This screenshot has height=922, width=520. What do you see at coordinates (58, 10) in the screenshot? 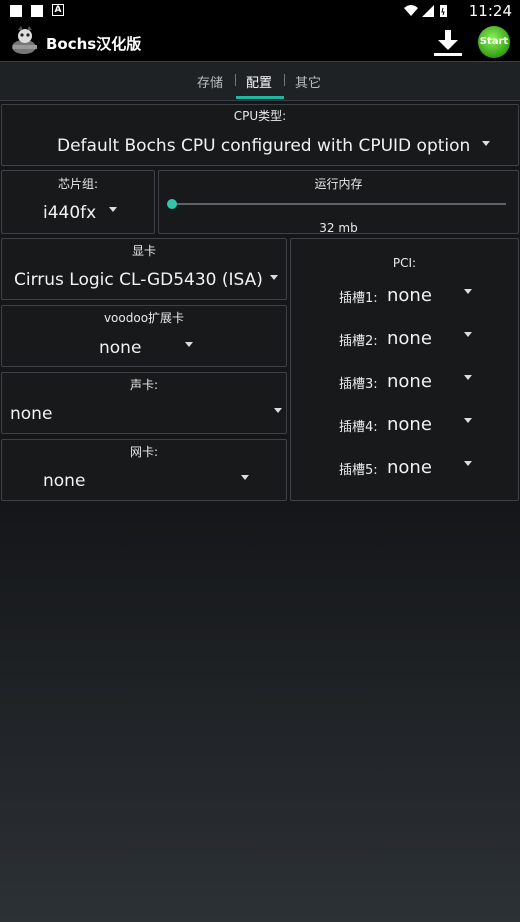
I see `notification-a-icon: A` at bounding box center [58, 10].